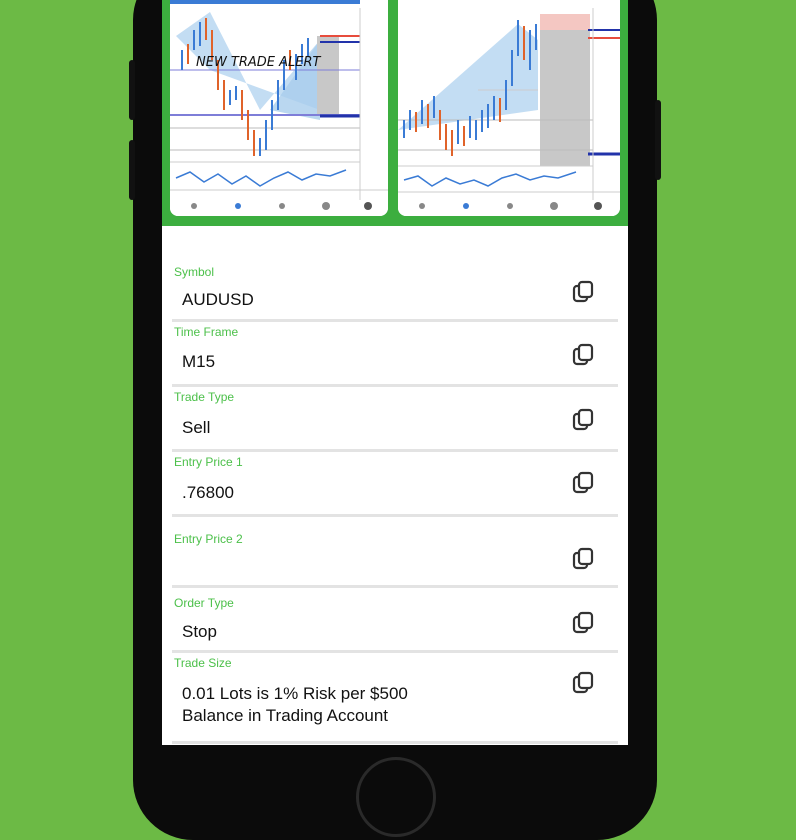 The image size is (796, 840). I want to click on chart-screenshot-left: NEW TRADE ALERT, so click(279, 108).